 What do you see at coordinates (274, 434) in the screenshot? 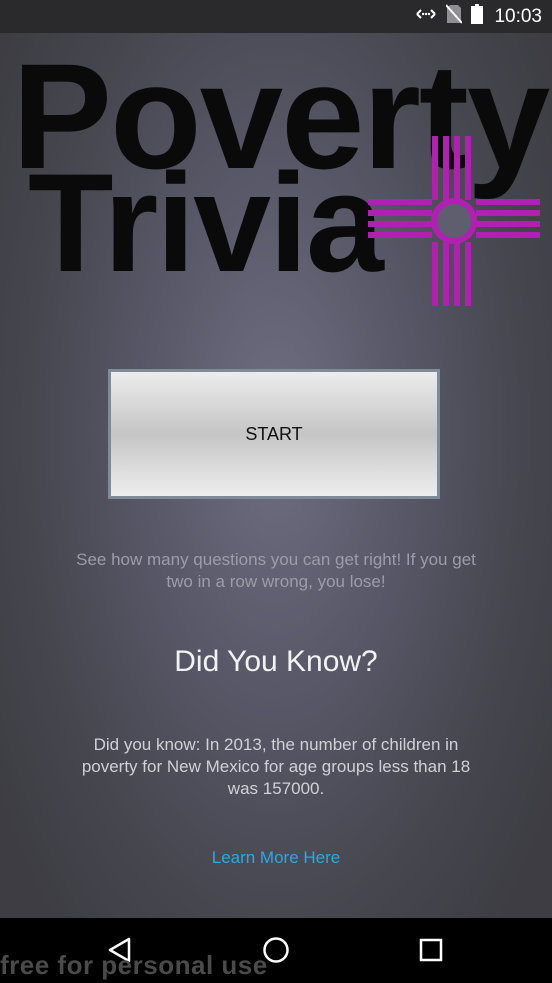
I see `start-button: START` at bounding box center [274, 434].